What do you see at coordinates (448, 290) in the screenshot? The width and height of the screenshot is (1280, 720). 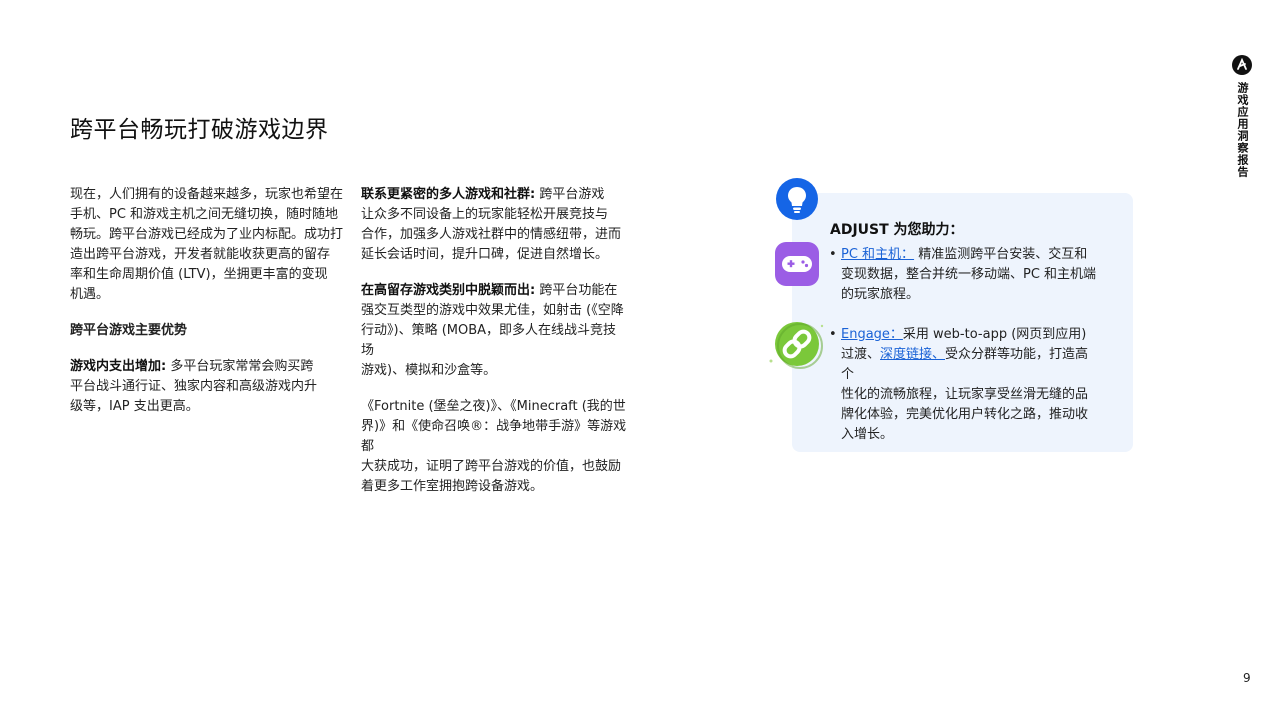 I see `advantage-retention-title: 在高留存游戏类别中脱颖而出:` at bounding box center [448, 290].